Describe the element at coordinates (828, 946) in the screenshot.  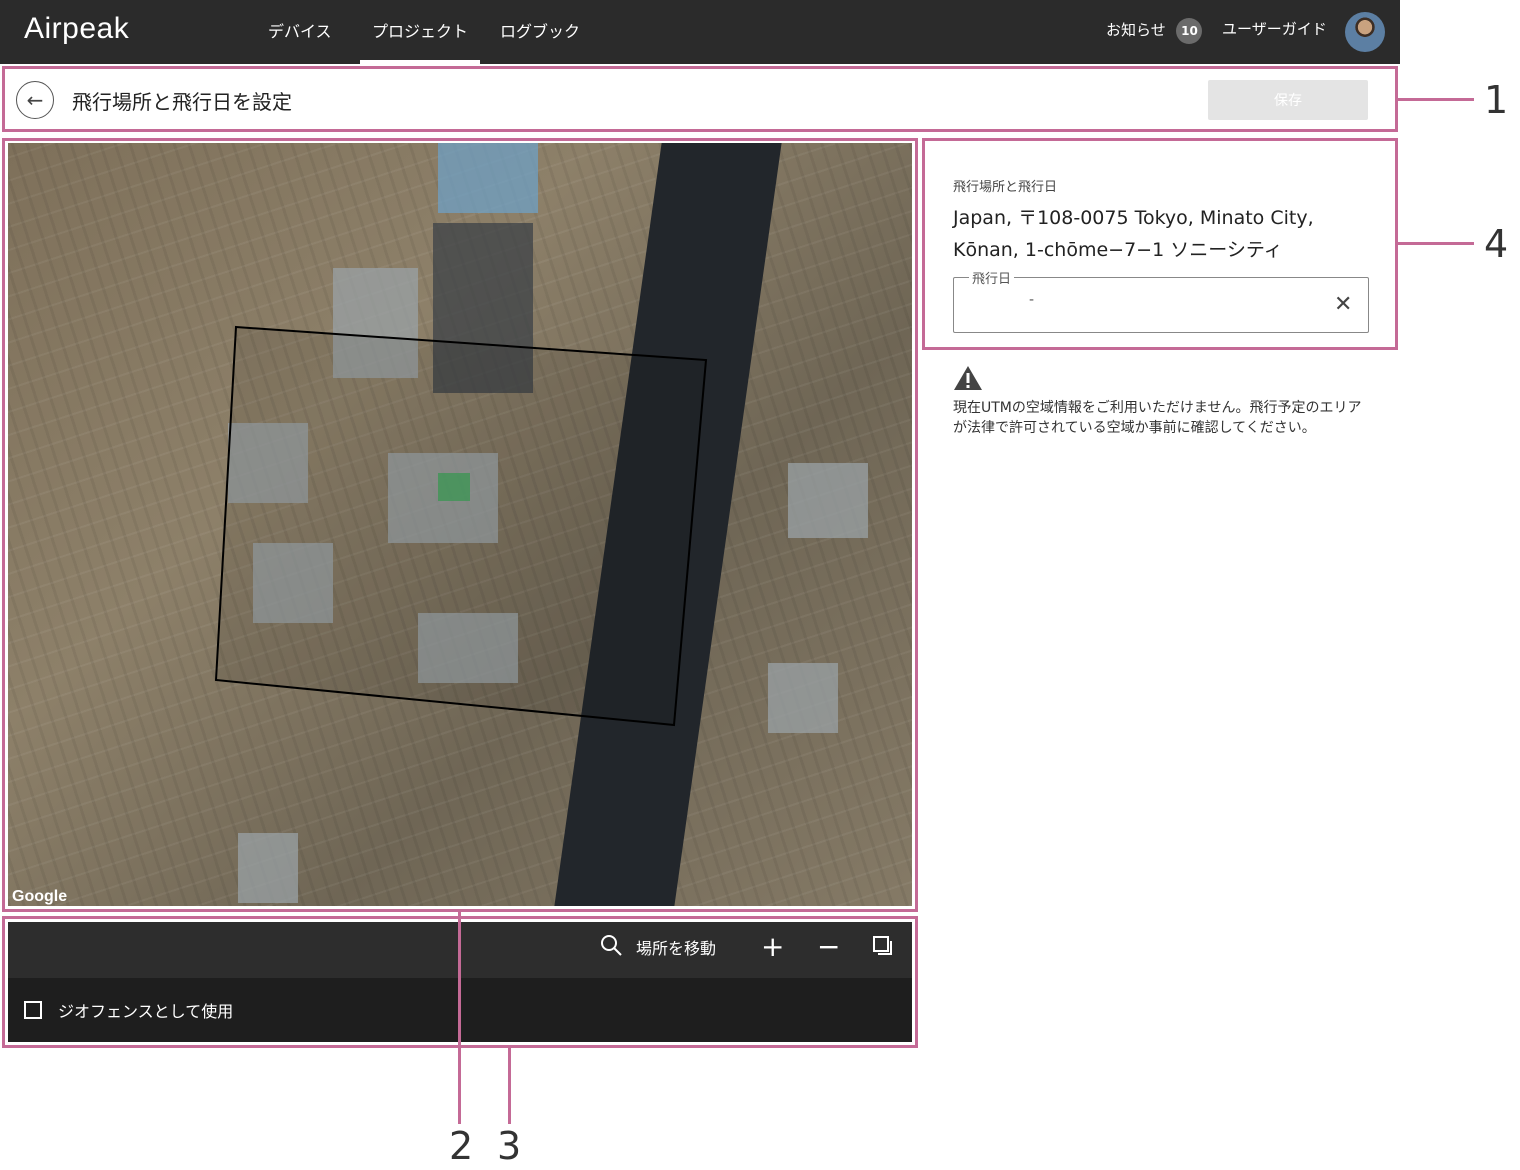
I see `zoom-out-icon: −` at that location.